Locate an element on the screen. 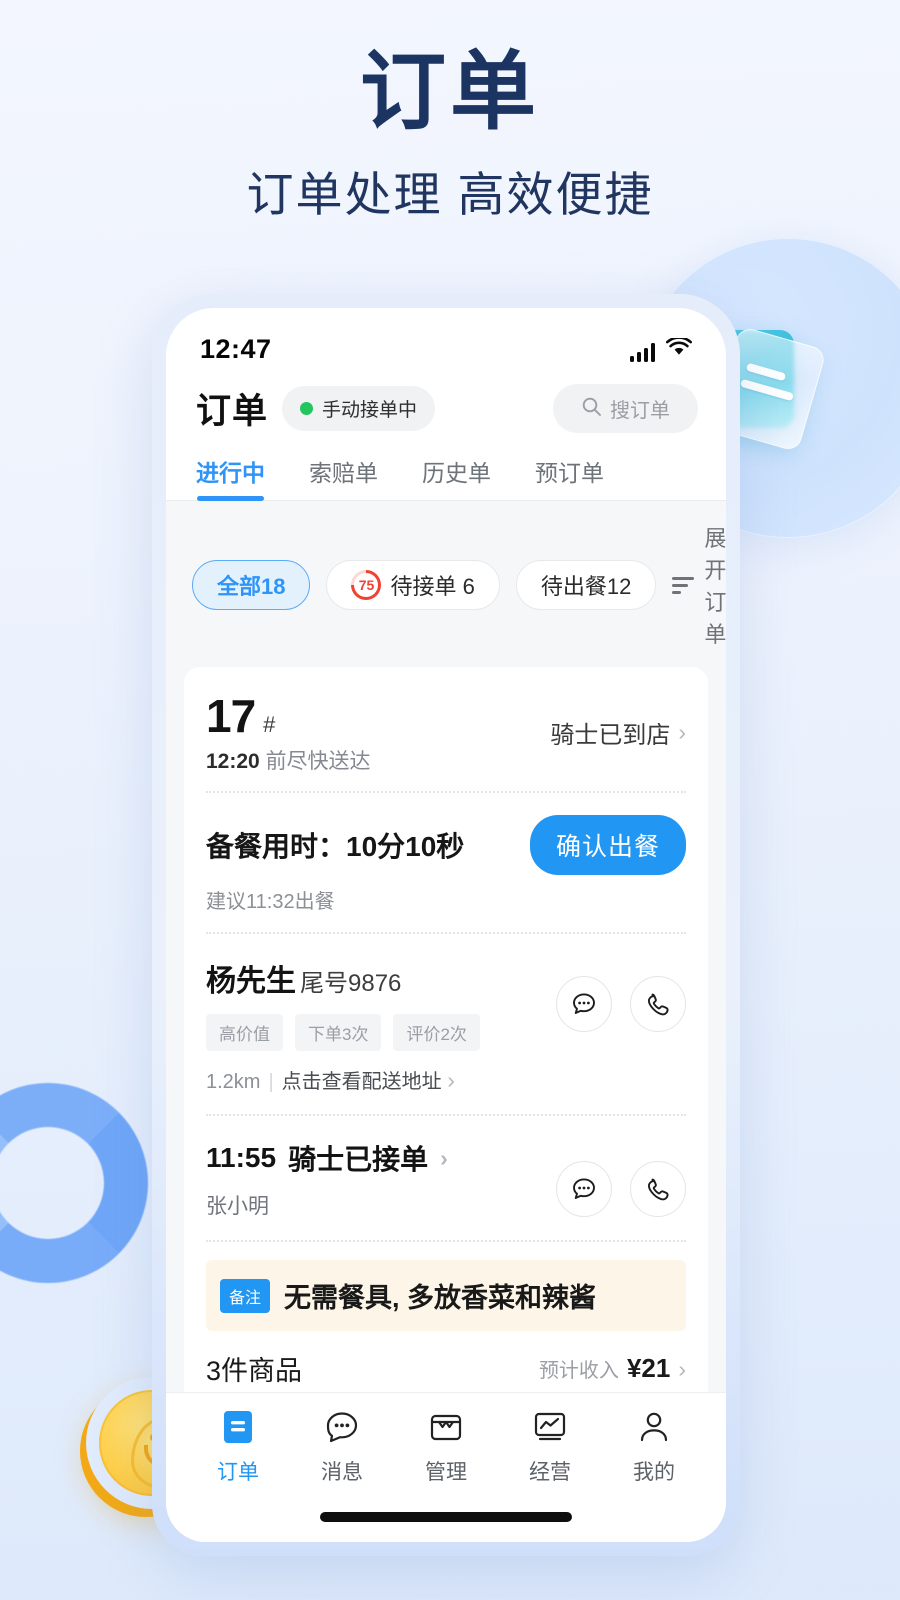 The height and width of the screenshot is (1600, 900). search-placeholder: 搜订单 is located at coordinates (640, 411).